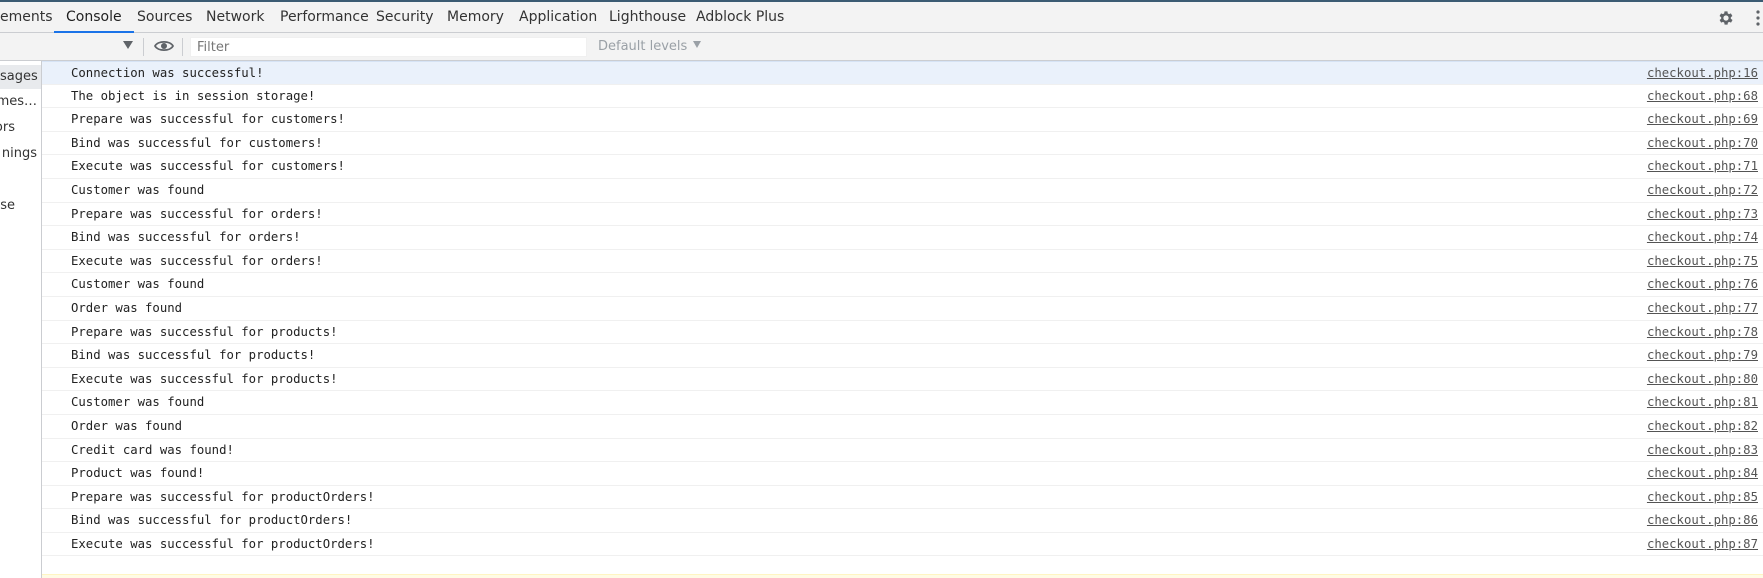 Image resolution: width=1763 pixels, height=578 pixels. What do you see at coordinates (167, 73) in the screenshot?
I see `message-text: Connection was successful!` at bounding box center [167, 73].